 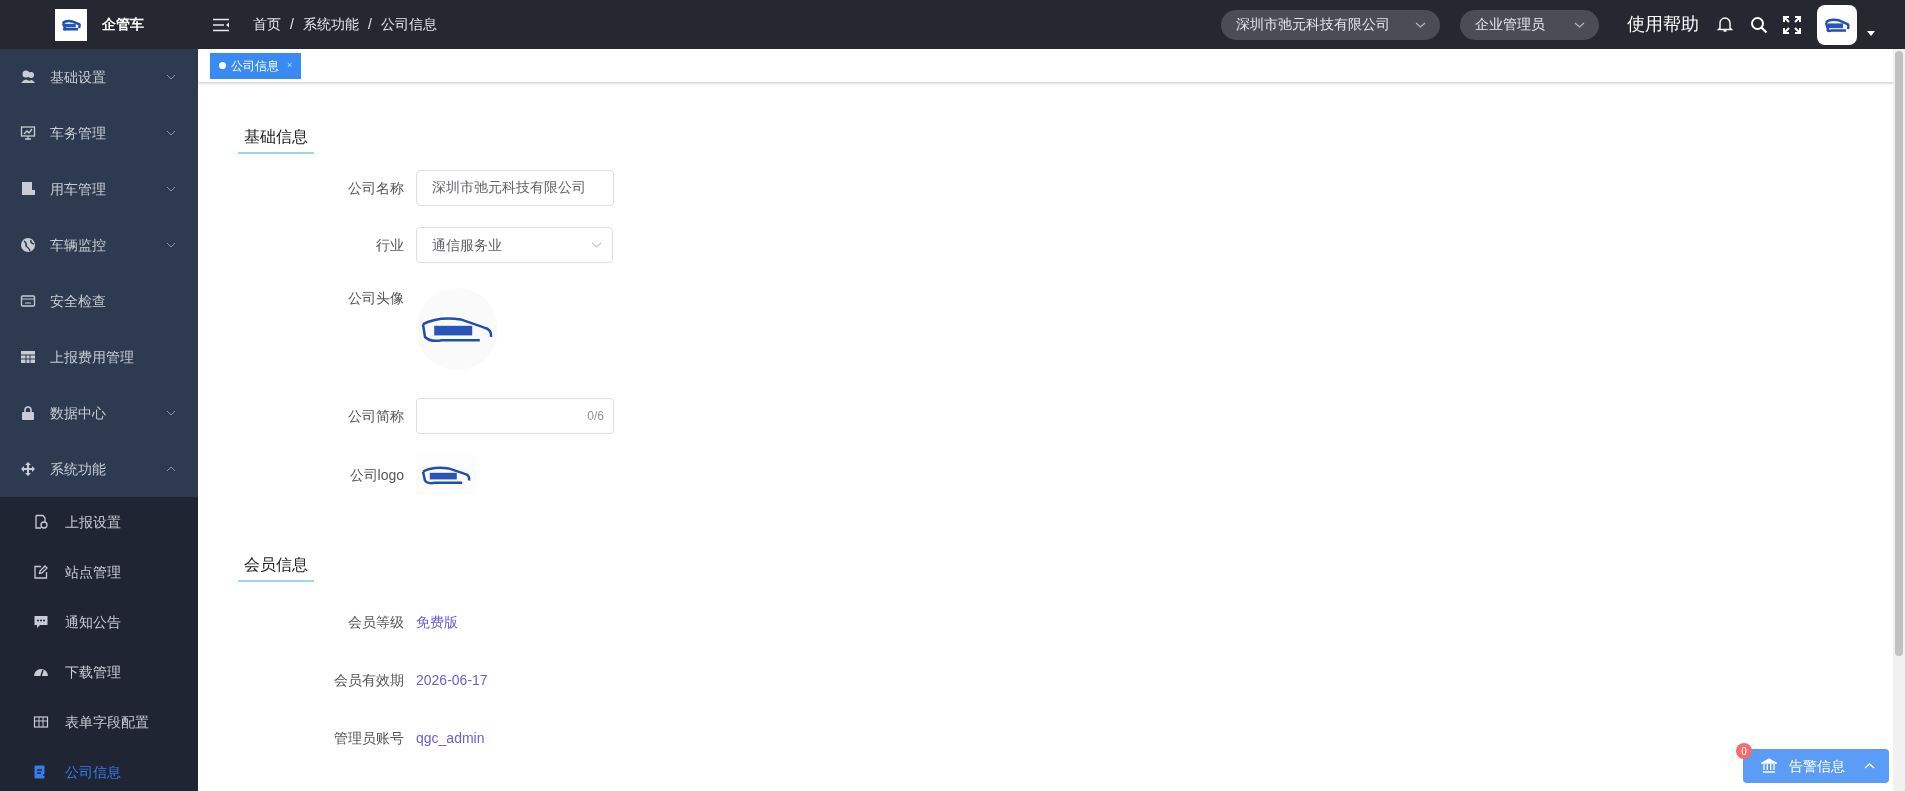 What do you see at coordinates (376, 622) in the screenshot?
I see `field-label: 会员等级` at bounding box center [376, 622].